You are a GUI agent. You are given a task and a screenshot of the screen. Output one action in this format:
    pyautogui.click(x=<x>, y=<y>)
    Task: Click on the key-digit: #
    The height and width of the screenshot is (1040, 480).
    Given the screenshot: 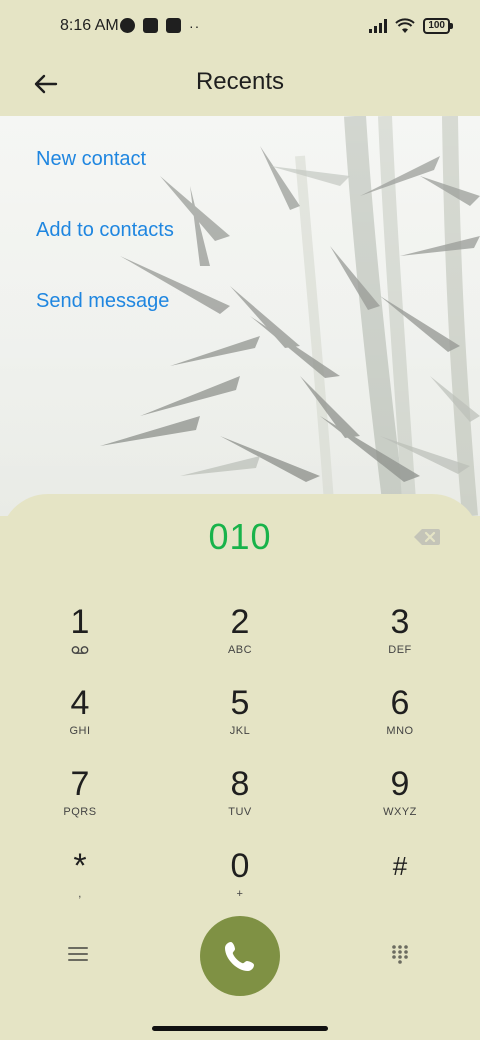 What is the action you would take?
    pyautogui.click(x=400, y=866)
    